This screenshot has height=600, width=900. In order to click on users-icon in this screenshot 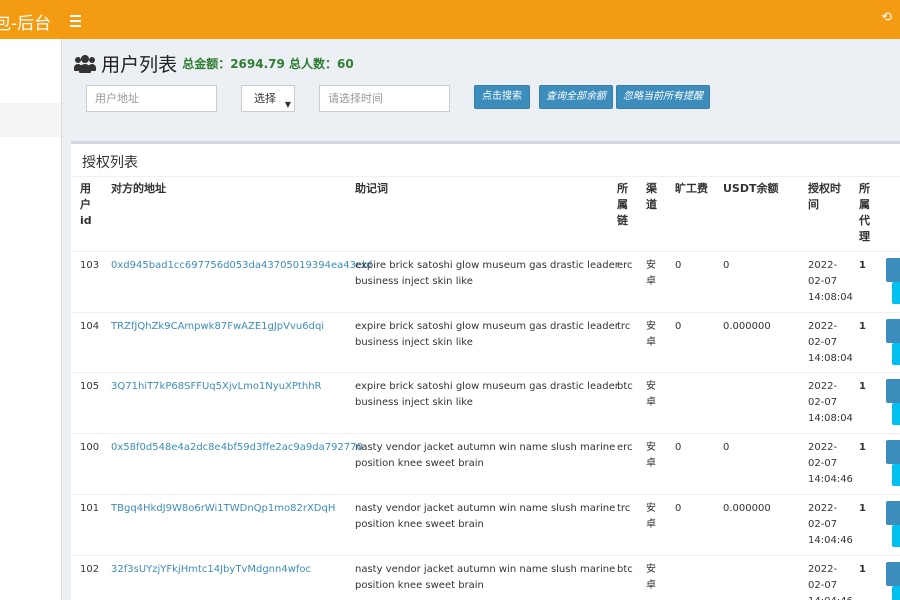, I will do `click(85, 63)`.